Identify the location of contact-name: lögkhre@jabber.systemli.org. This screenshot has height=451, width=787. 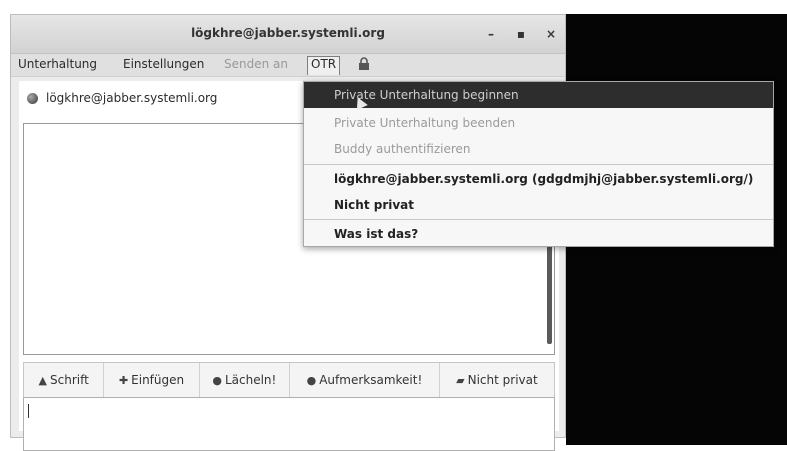
(132, 98).